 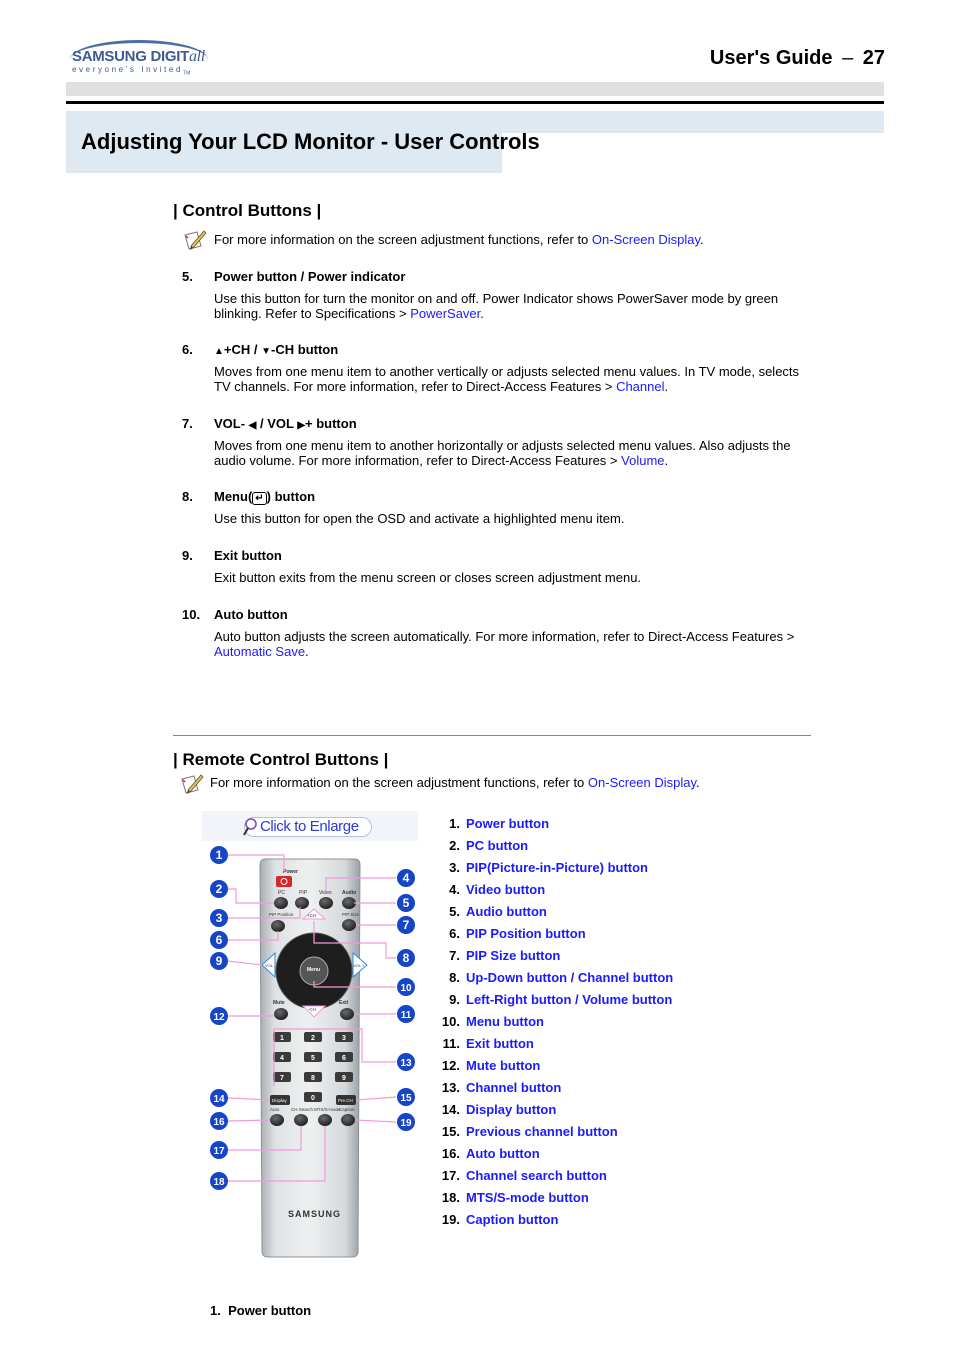 I want to click on remote-mts-button, so click(x=325, y=1120).